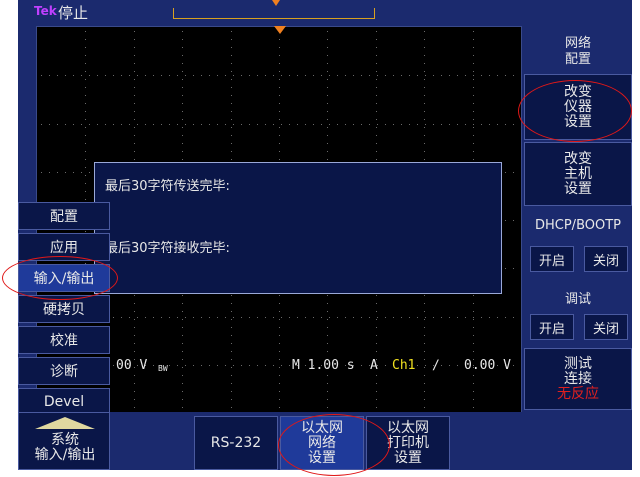 This screenshot has height=477, width=640. I want to click on change-host-settings-button: 改变 主机 设置, so click(578, 174).